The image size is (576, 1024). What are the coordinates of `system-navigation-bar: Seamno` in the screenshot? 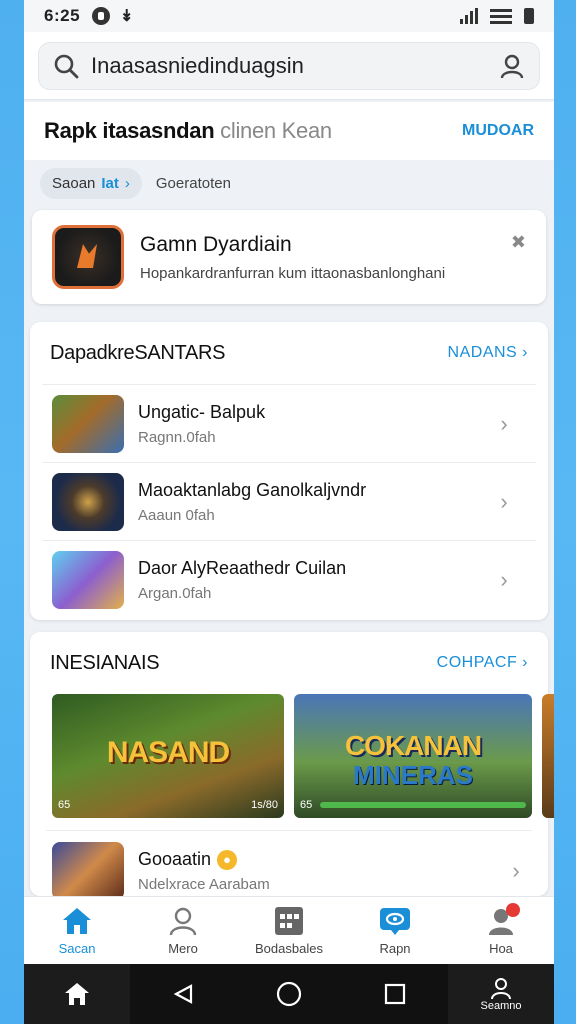 It's located at (289, 994).